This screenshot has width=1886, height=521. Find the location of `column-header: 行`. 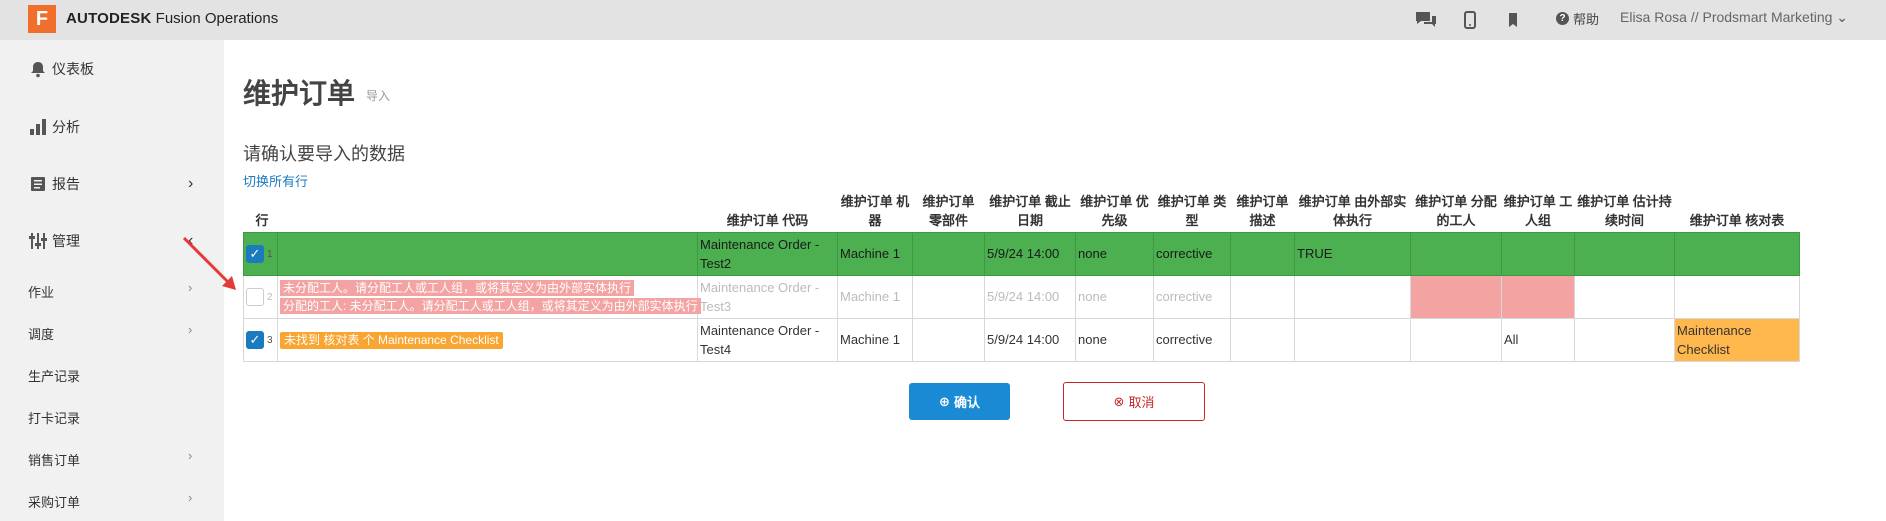

column-header: 行 is located at coordinates (262, 220).